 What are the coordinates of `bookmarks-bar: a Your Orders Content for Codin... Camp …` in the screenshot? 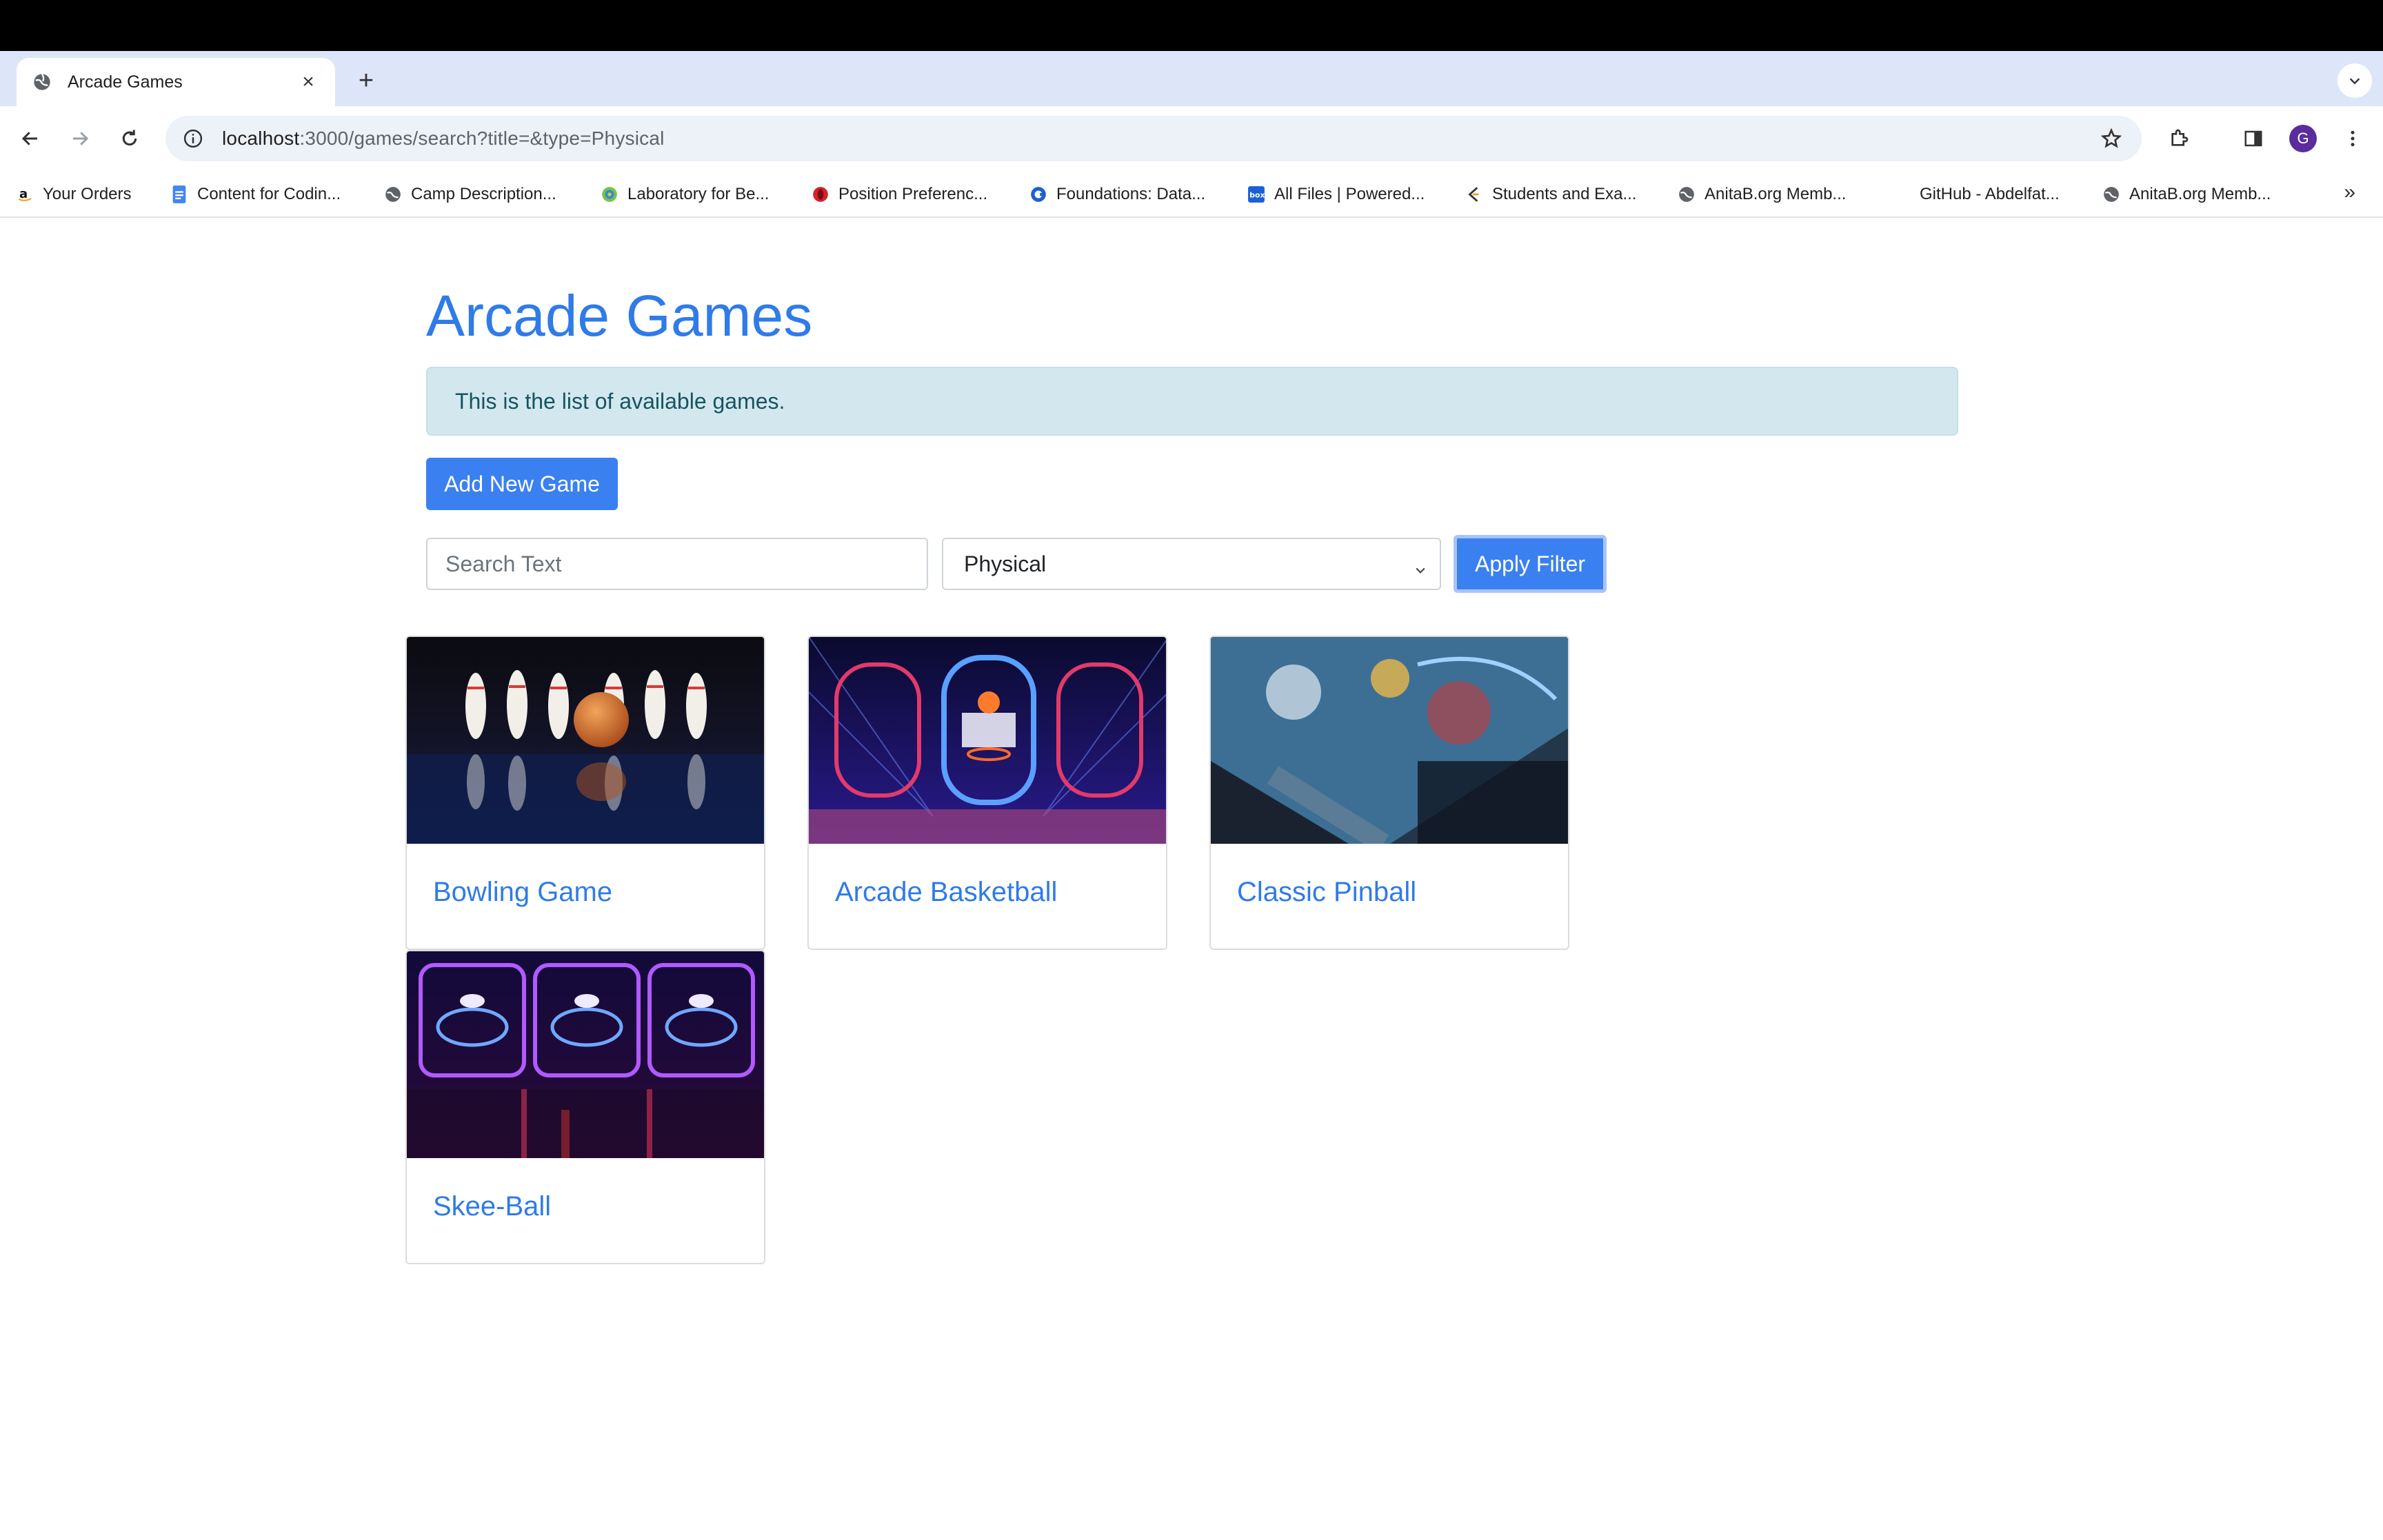 It's located at (1191, 195).